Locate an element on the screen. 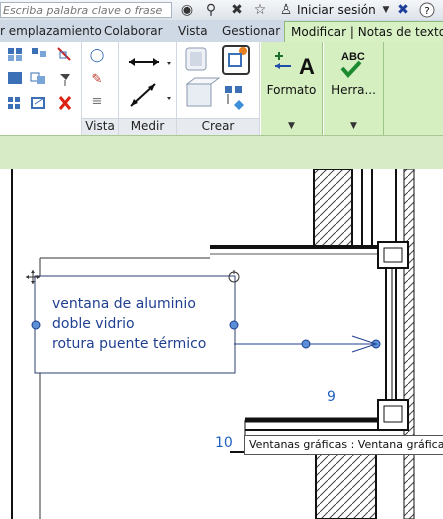 The width and height of the screenshot is (443, 519). search-input is located at coordinates (87, 10).